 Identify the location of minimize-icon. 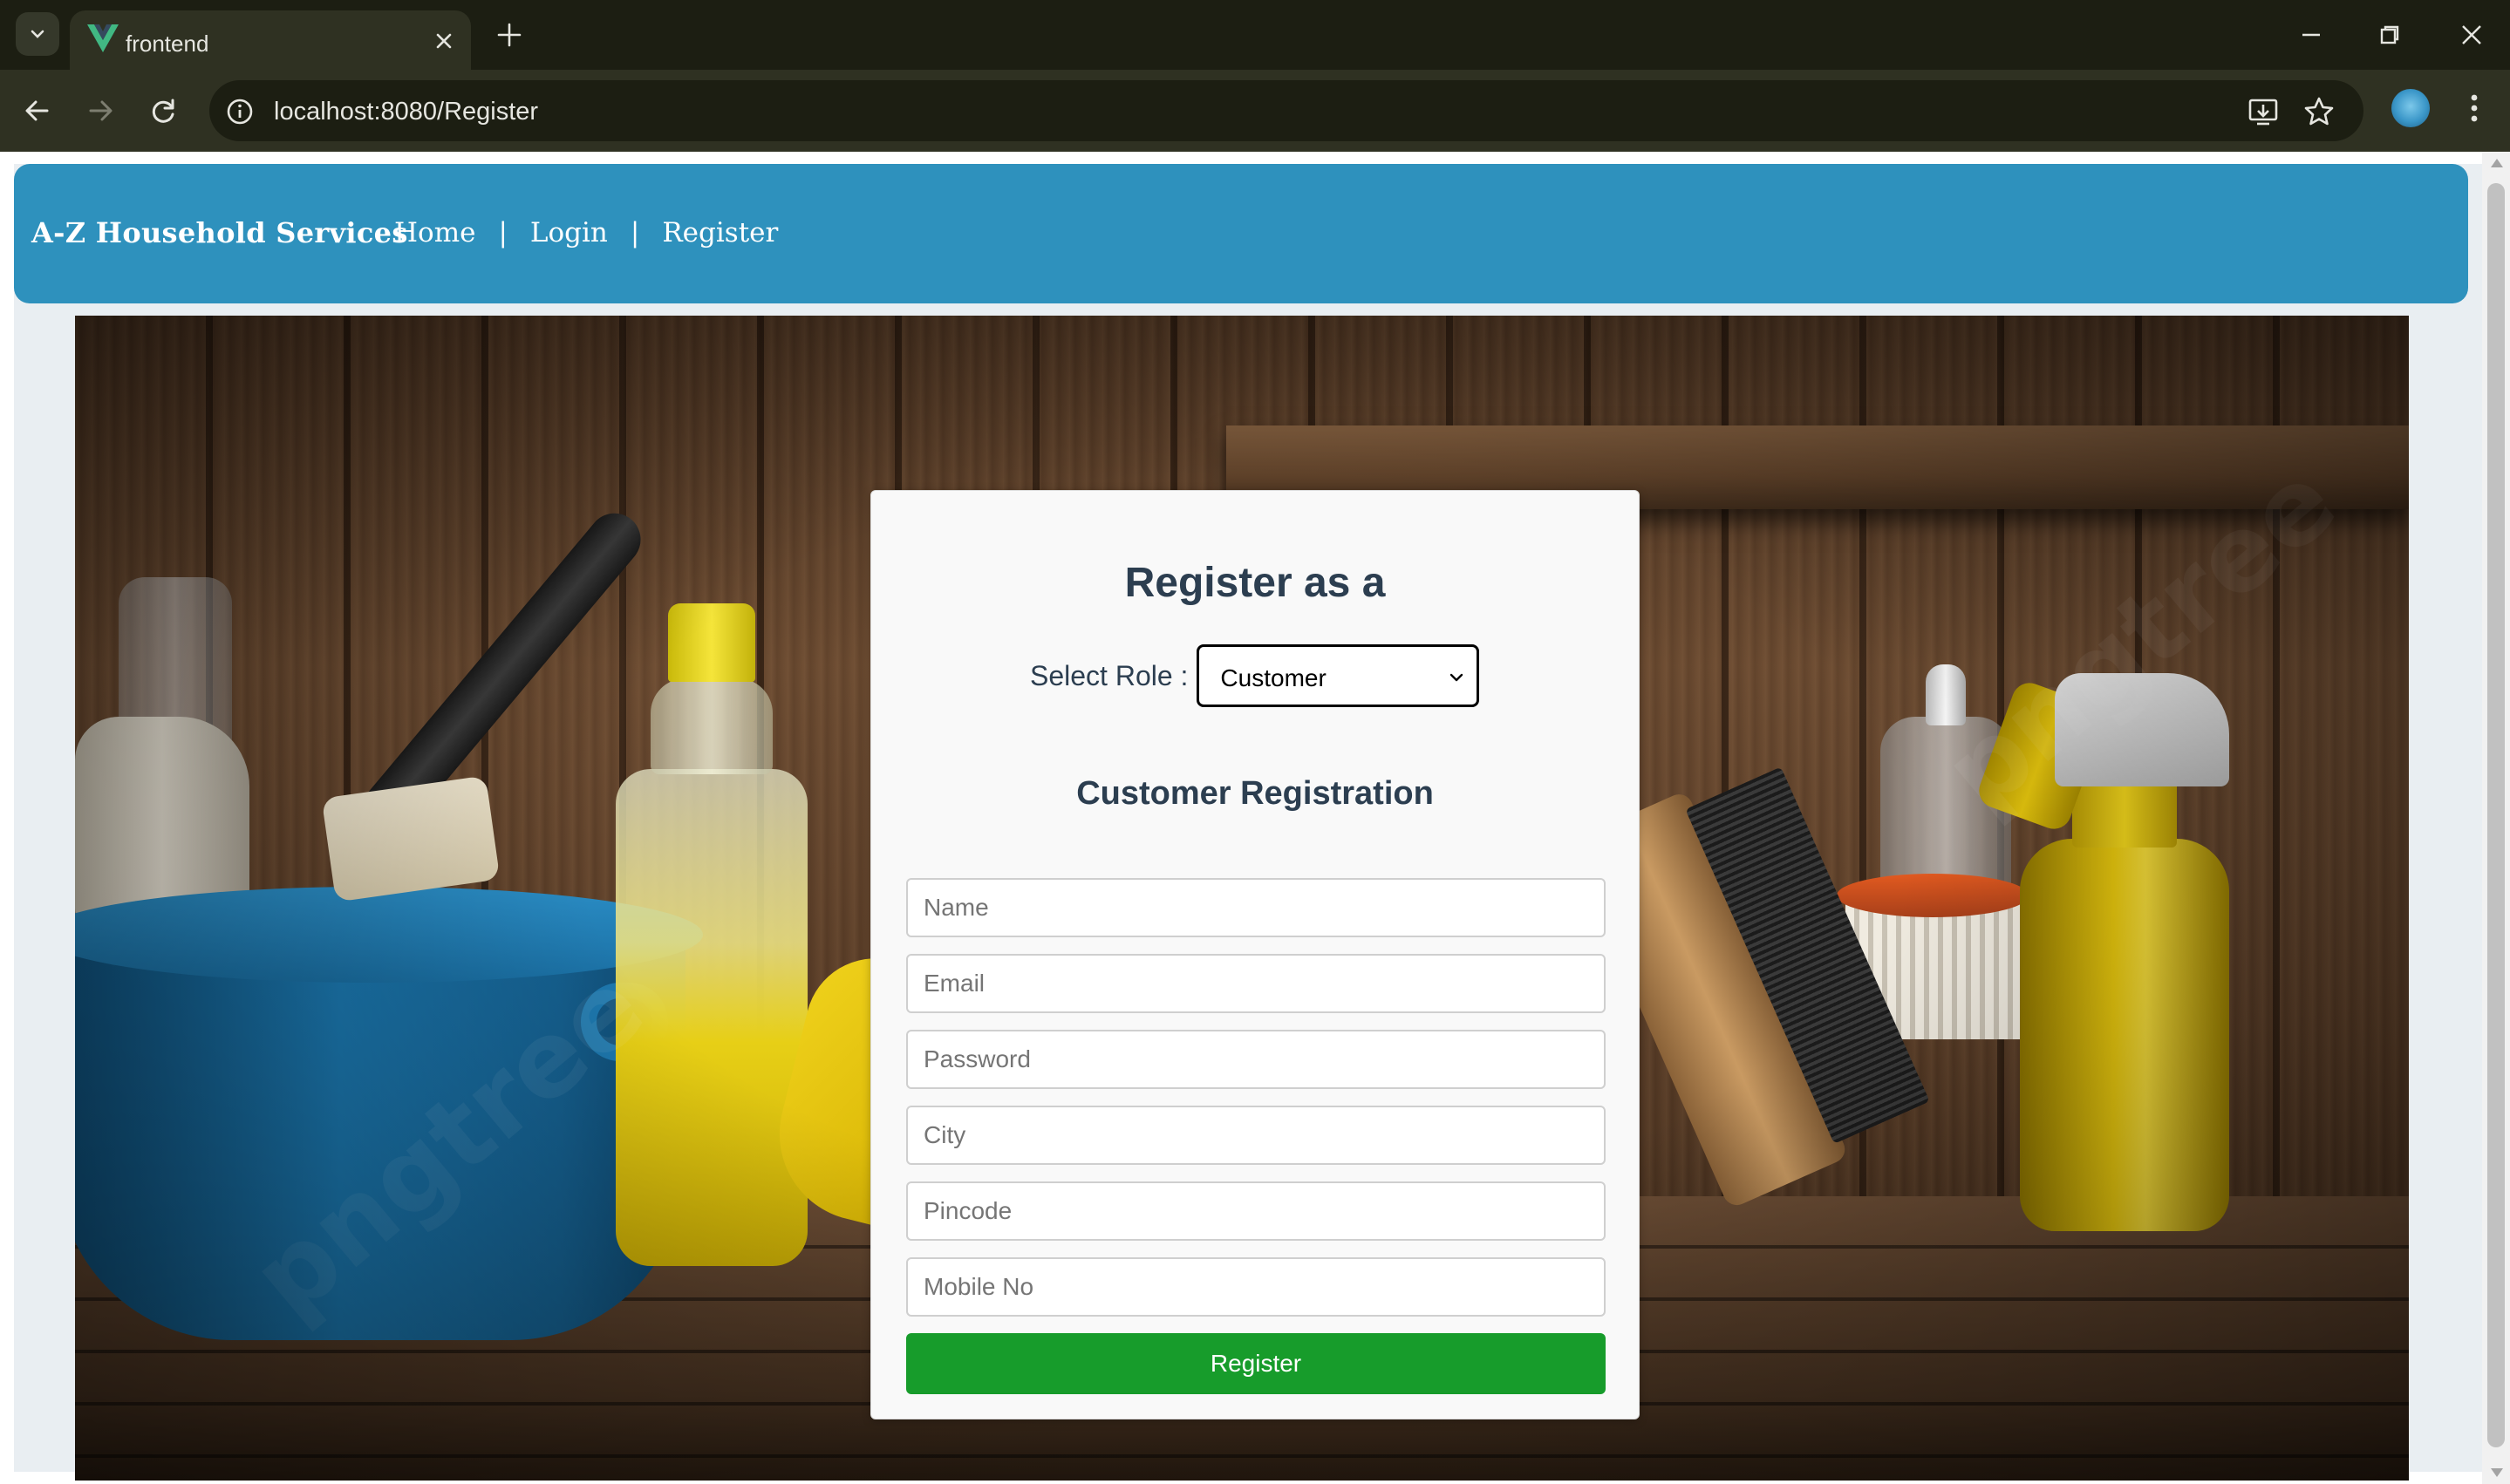
(2311, 34).